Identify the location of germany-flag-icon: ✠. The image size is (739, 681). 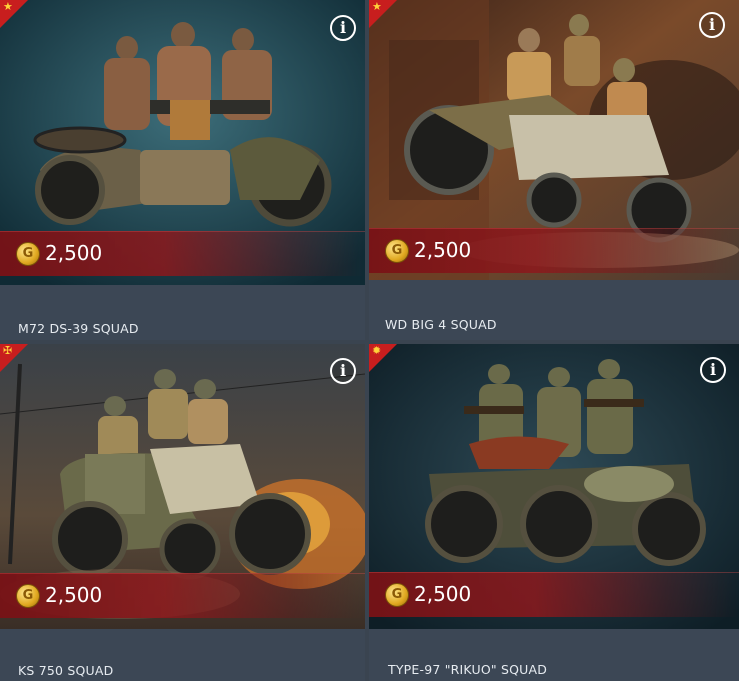
(14, 358).